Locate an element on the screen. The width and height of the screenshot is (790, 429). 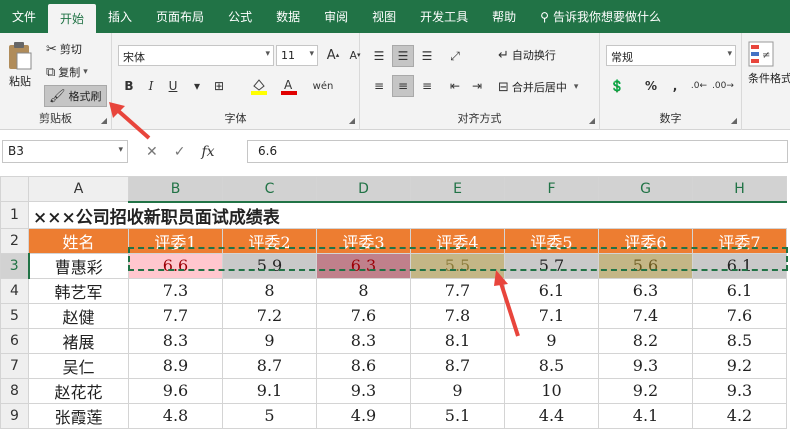
row-header: 3 is located at coordinates (15, 265).